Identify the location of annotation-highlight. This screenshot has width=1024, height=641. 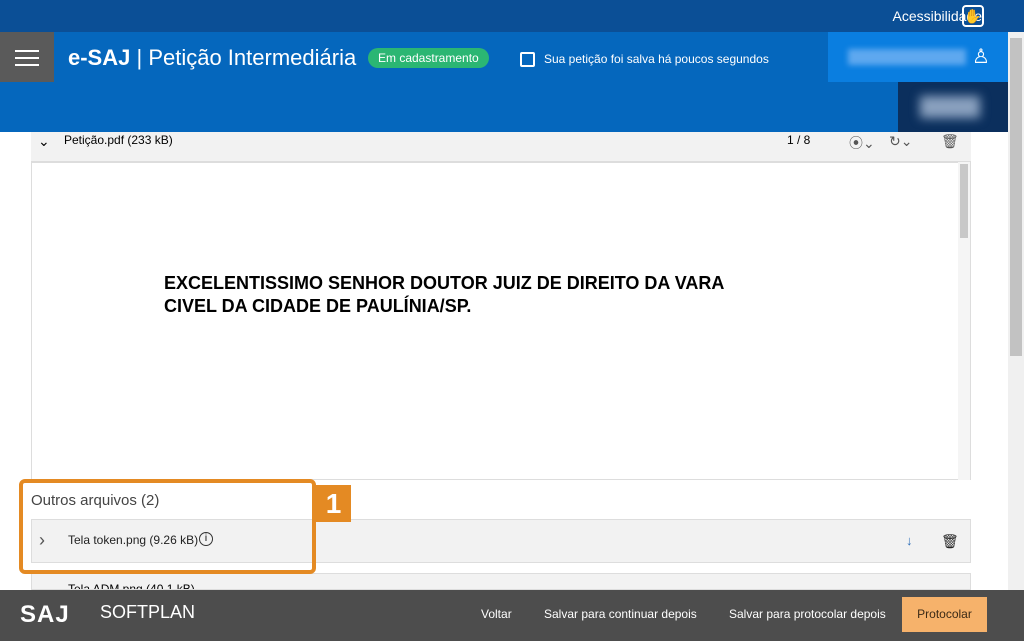
(167, 526).